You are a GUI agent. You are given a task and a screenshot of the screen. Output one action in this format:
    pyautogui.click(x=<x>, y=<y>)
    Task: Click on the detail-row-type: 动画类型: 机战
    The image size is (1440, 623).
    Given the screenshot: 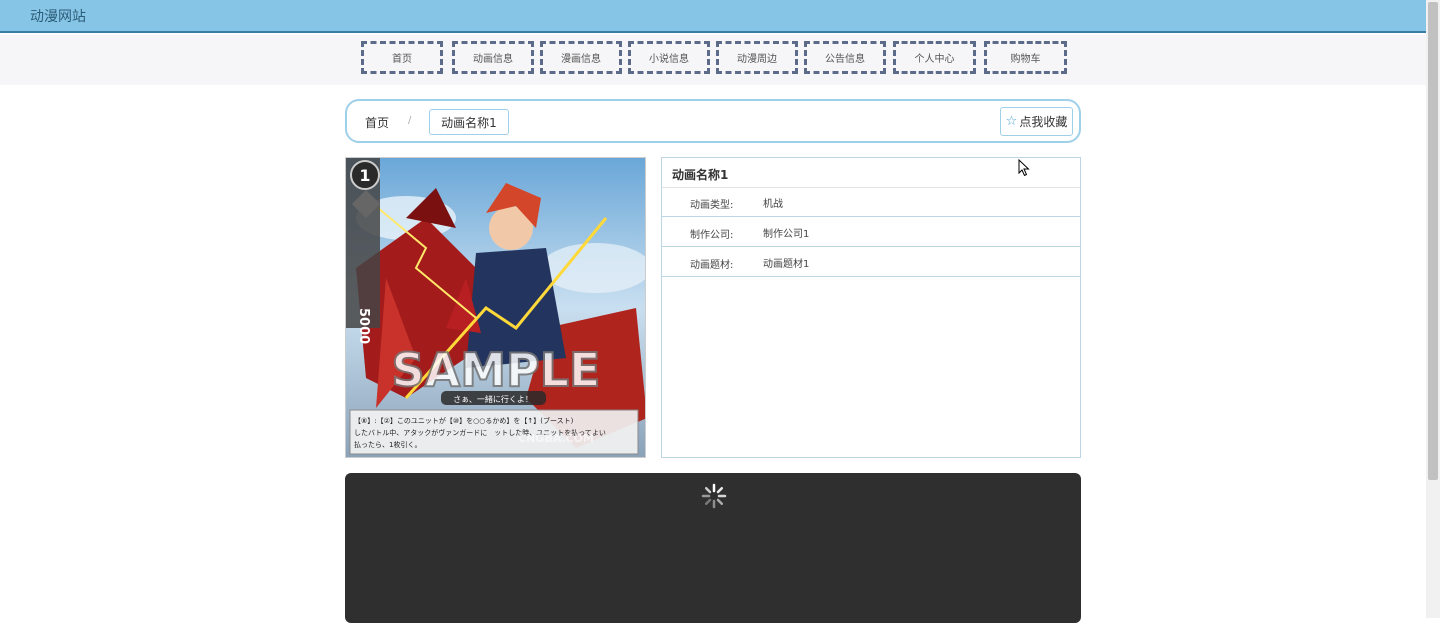 What is the action you would take?
    pyautogui.click(x=871, y=202)
    